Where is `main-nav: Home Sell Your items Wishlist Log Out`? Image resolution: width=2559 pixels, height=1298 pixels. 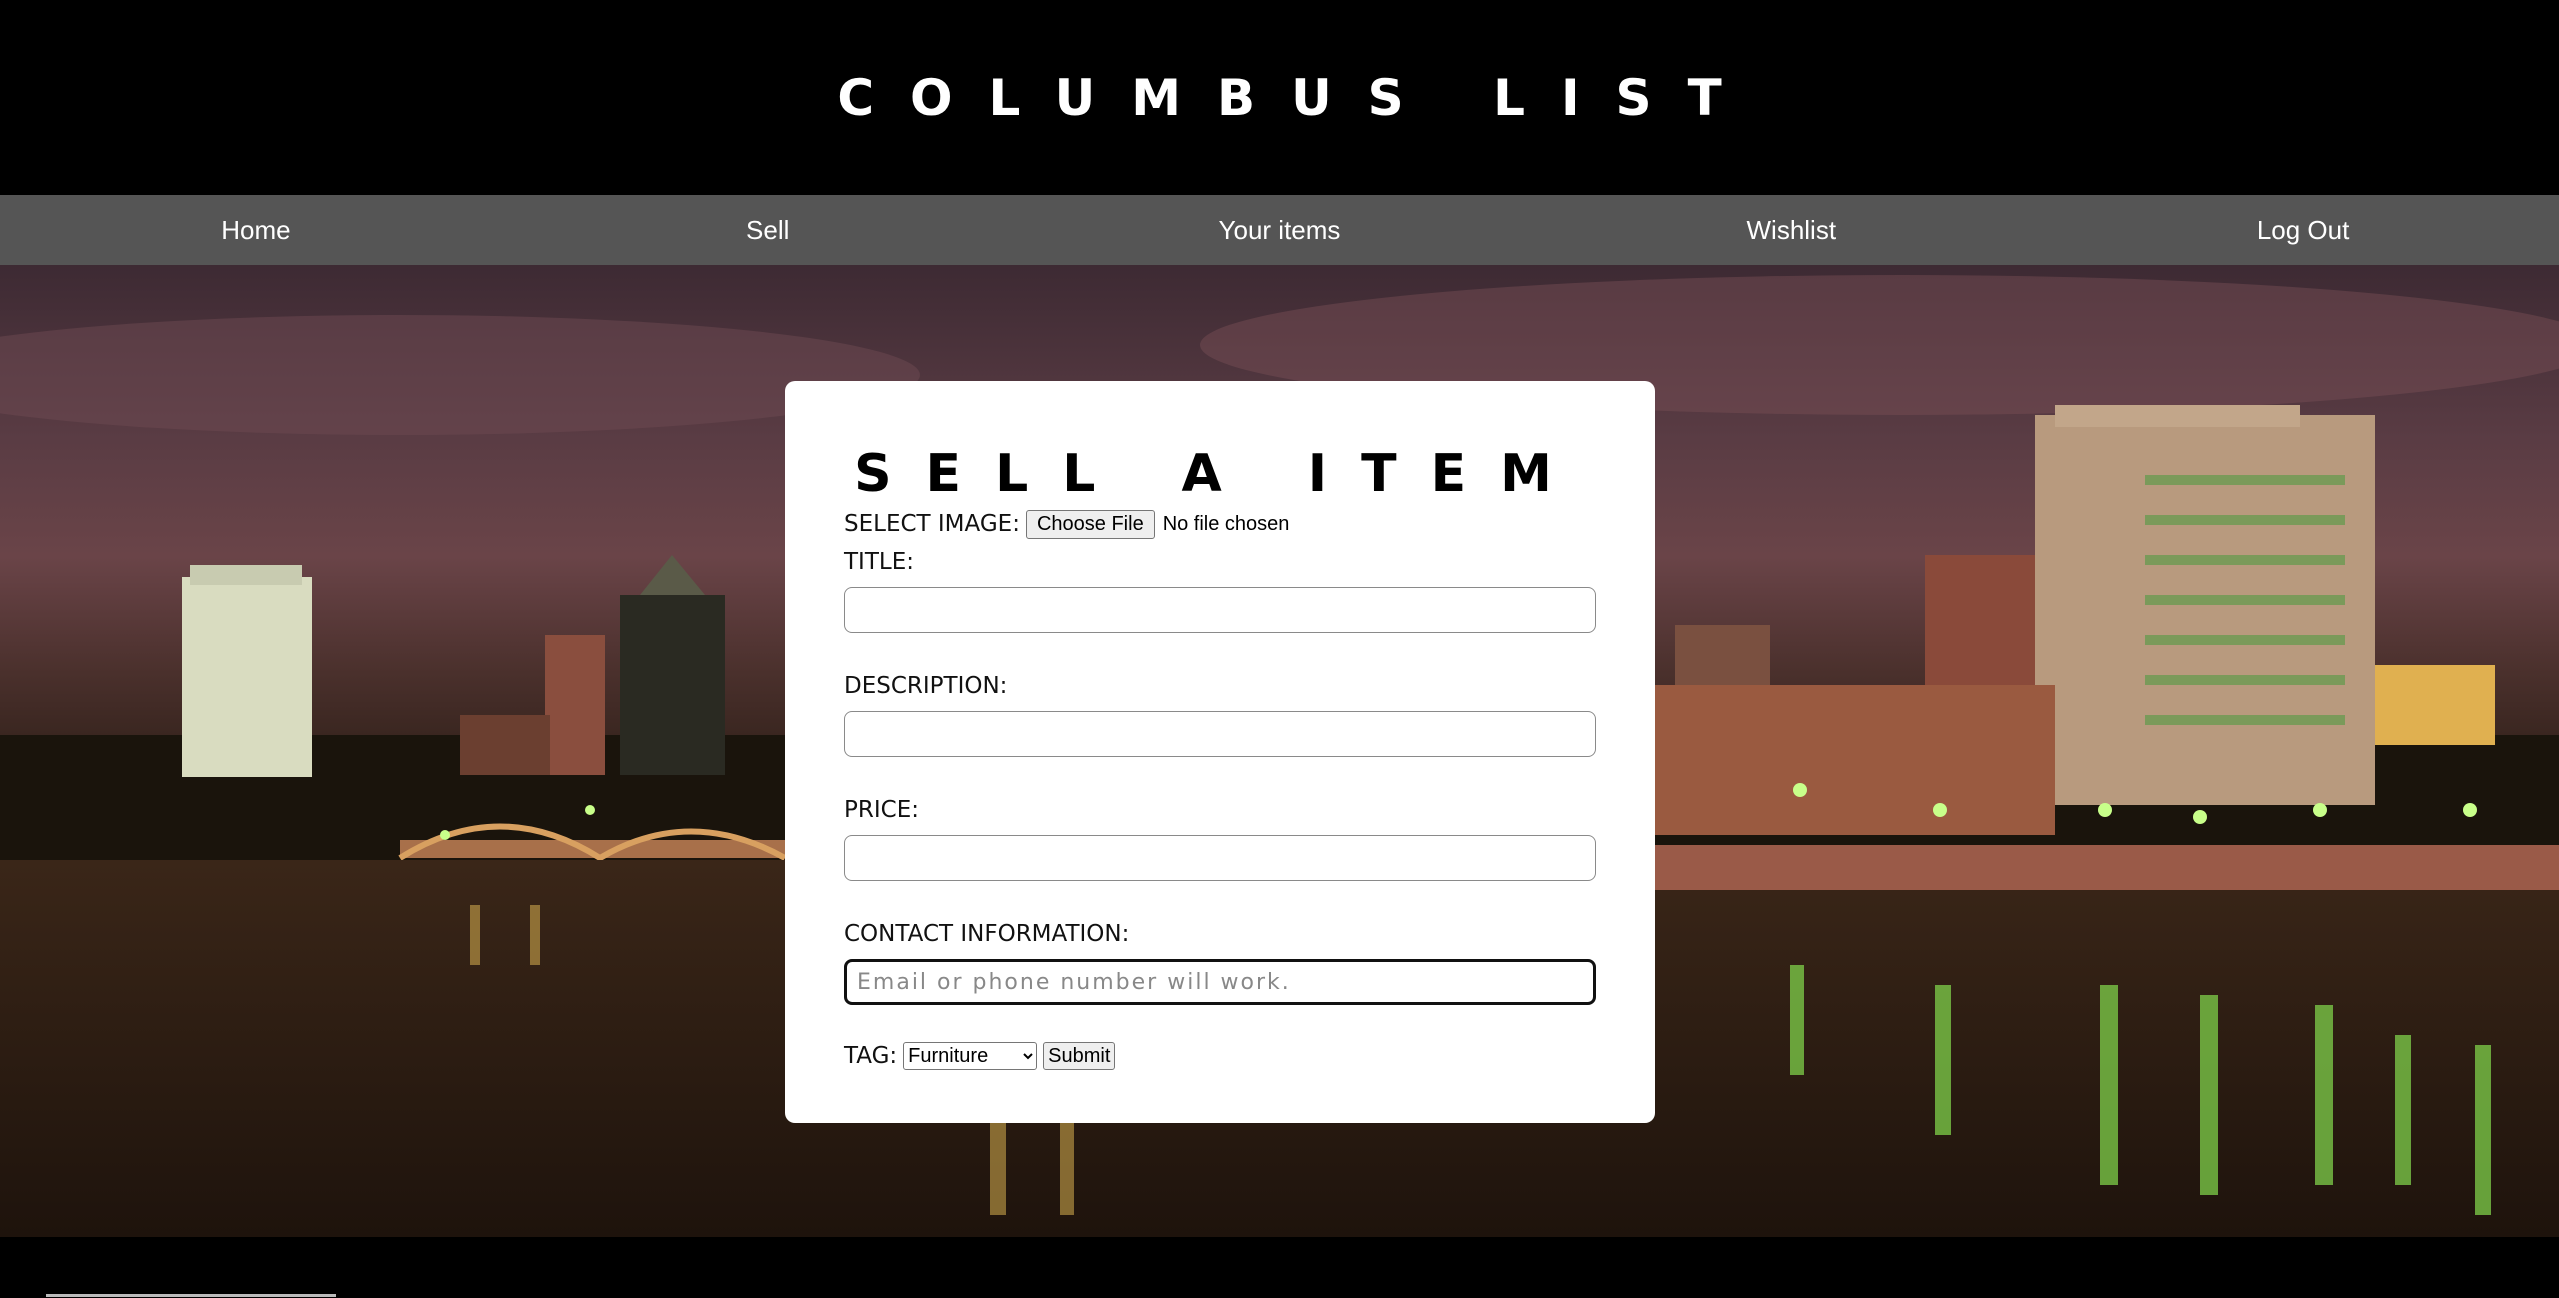 main-nav: Home Sell Your items Wishlist Log Out is located at coordinates (1279, 230).